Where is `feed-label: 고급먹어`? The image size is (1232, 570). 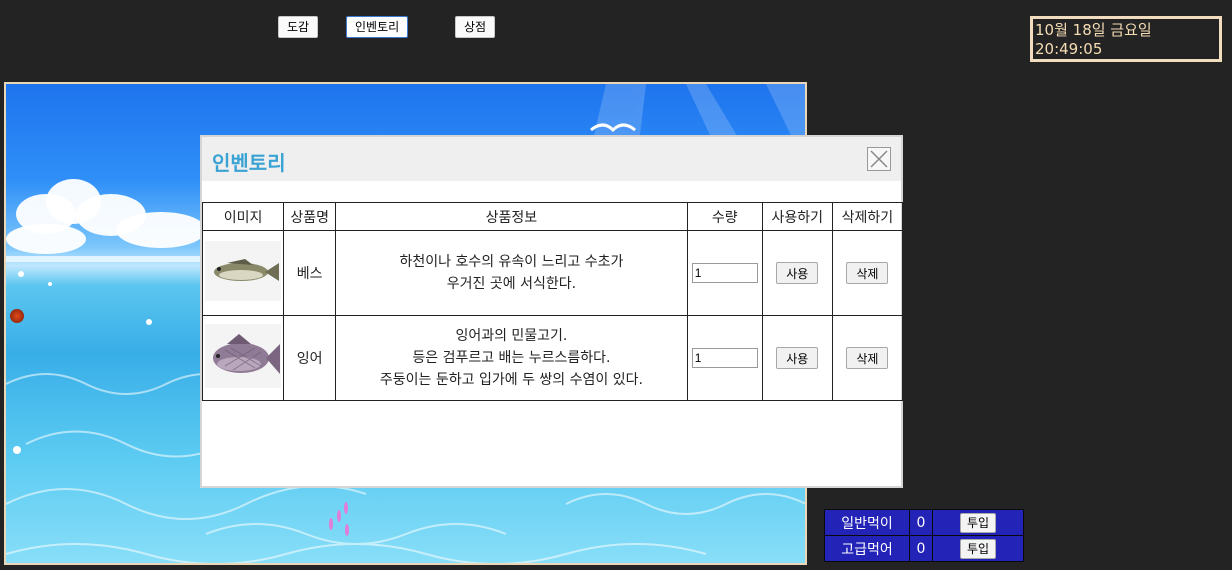
feed-label: 고급먹어 is located at coordinates (867, 548).